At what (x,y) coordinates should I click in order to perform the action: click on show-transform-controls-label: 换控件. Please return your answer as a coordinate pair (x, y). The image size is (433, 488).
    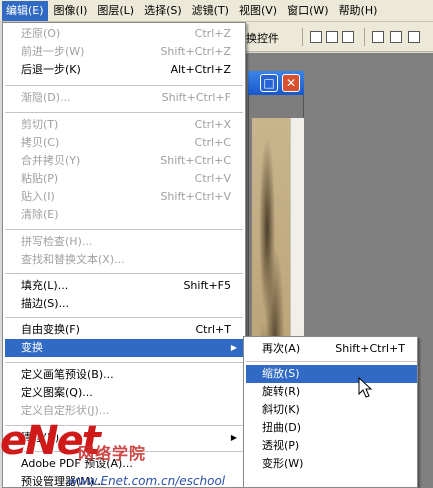
    Looking at the image, I should click on (262, 38).